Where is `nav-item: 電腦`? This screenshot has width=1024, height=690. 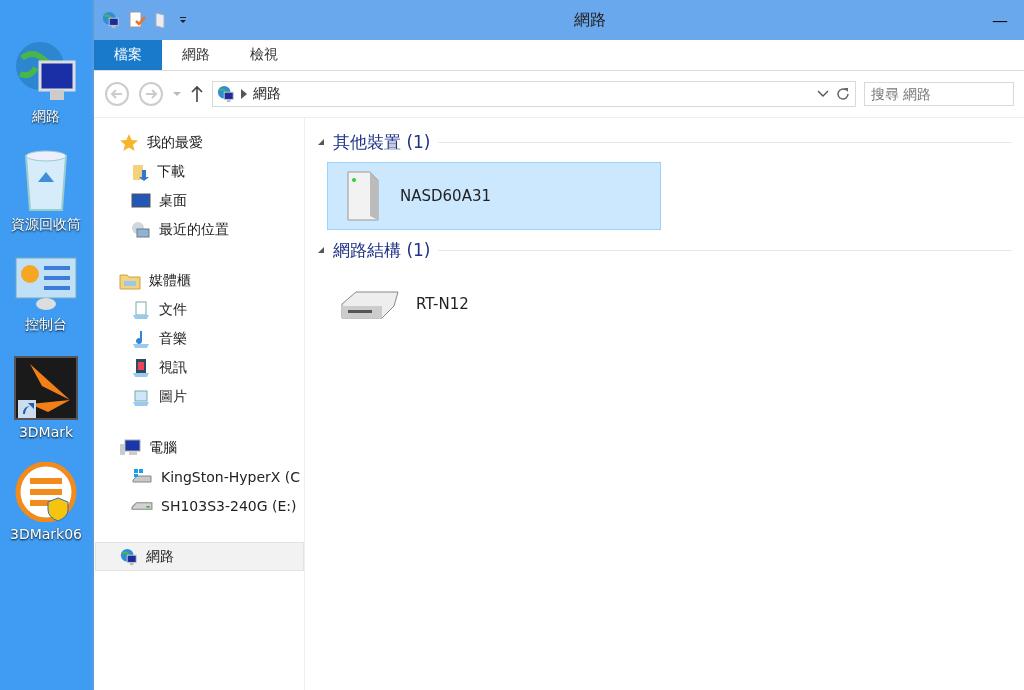 nav-item: 電腦 is located at coordinates (199, 447).